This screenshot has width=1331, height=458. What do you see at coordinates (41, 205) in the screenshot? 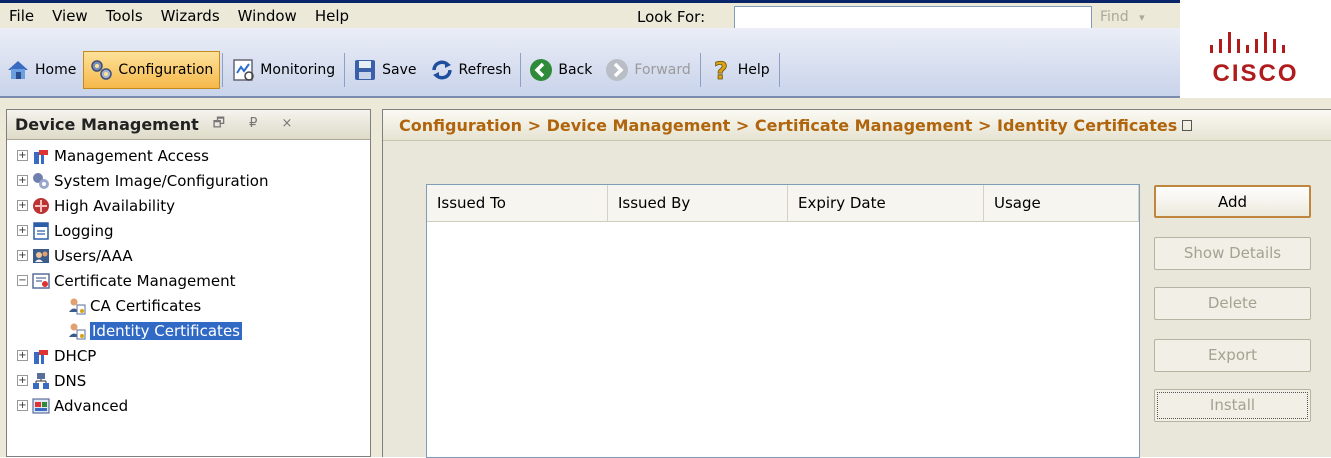
I see `high-availability-icon` at bounding box center [41, 205].